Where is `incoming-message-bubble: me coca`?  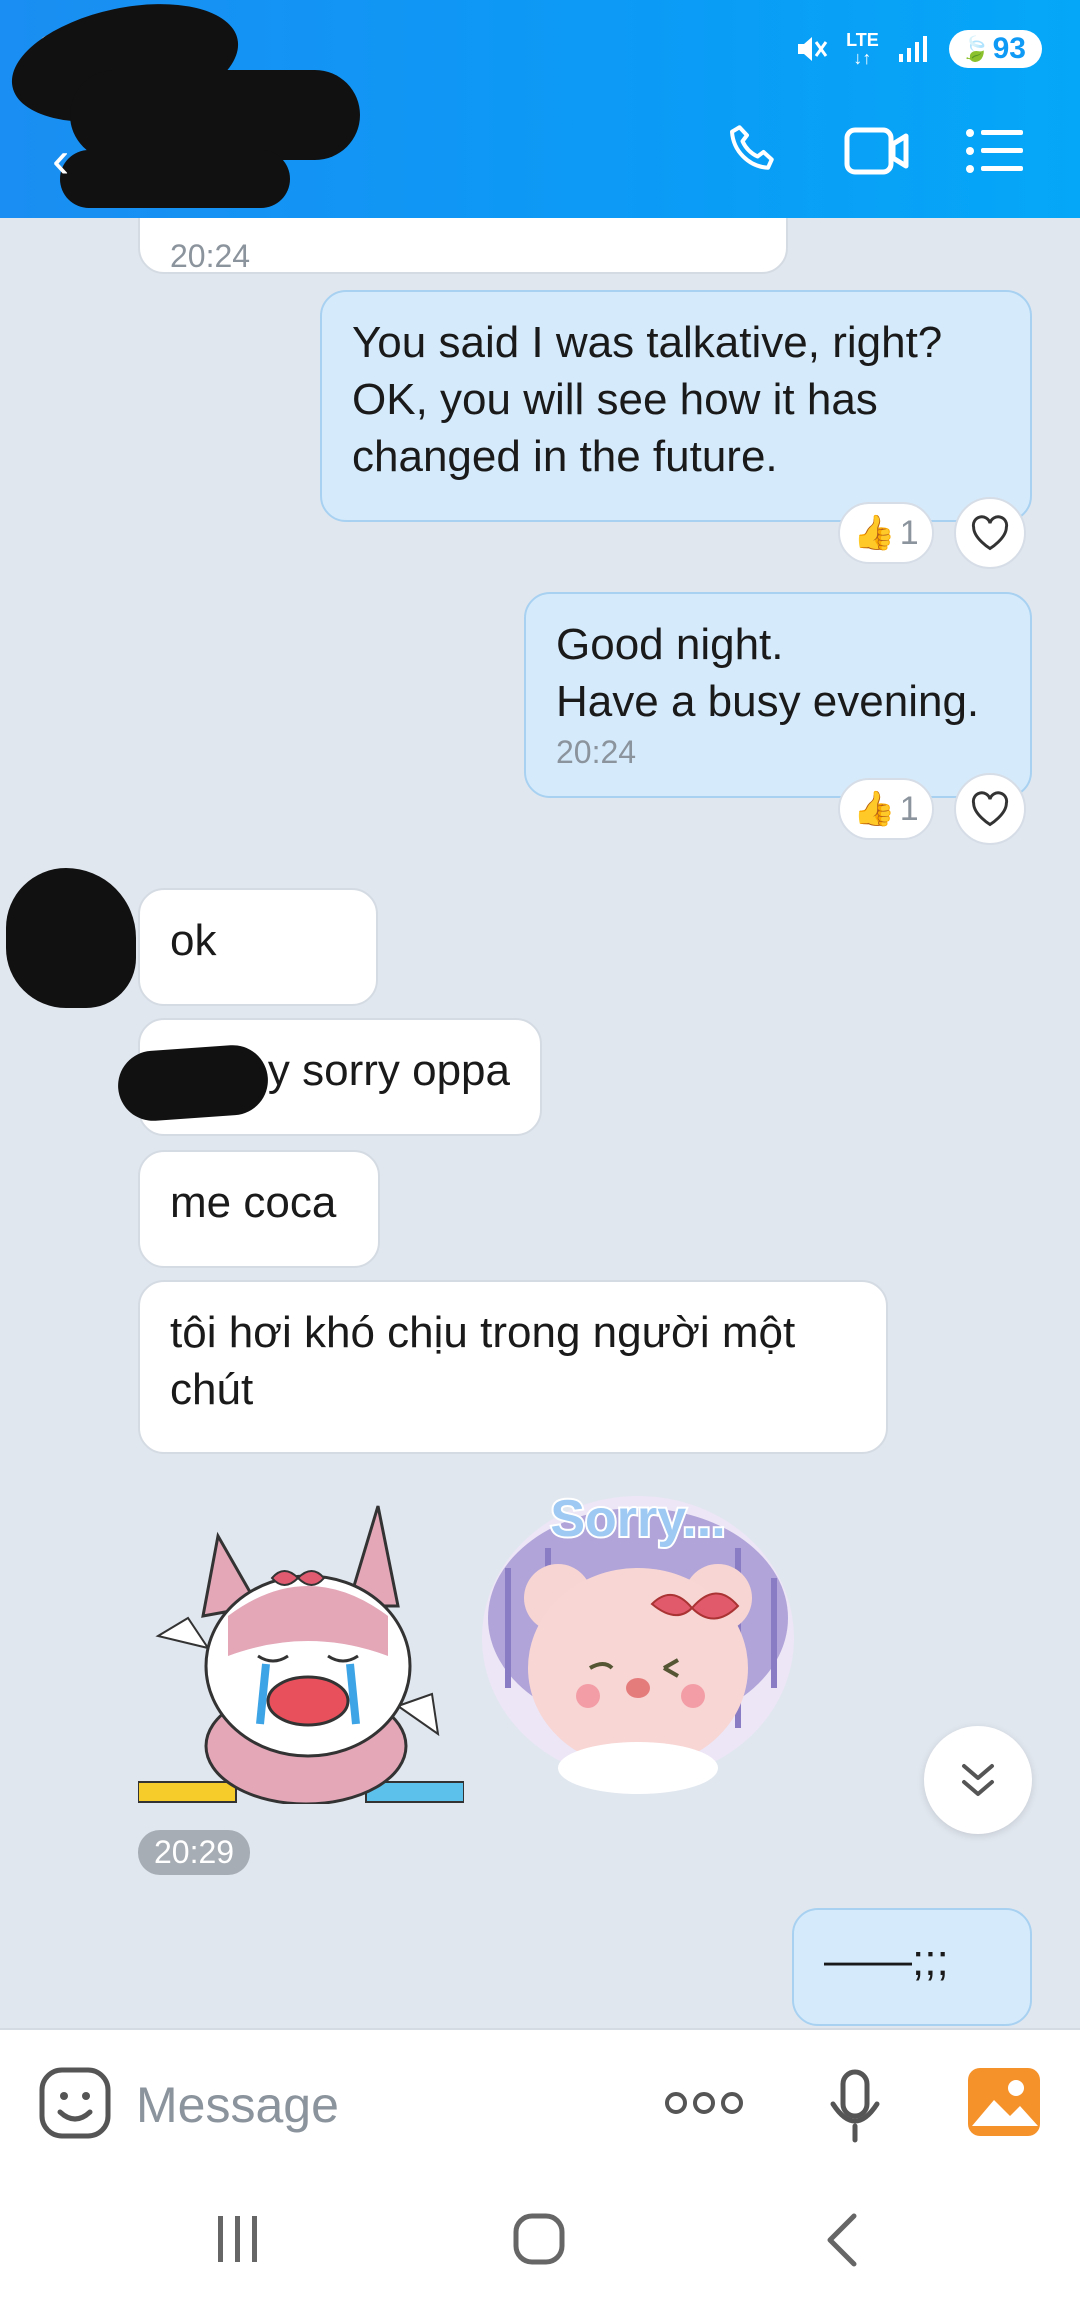
incoming-message-bubble: me coca is located at coordinates (259, 1209).